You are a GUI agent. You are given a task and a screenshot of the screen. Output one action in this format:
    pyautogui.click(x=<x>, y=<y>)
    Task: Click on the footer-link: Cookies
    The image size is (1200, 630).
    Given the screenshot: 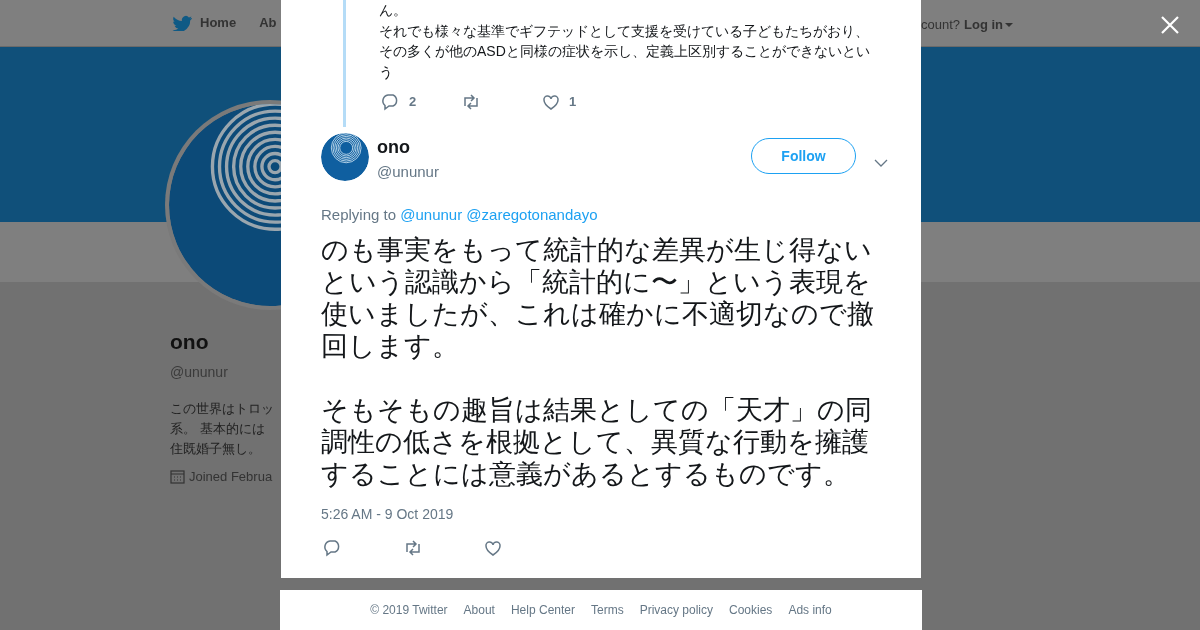 What is the action you would take?
    pyautogui.click(x=751, y=610)
    